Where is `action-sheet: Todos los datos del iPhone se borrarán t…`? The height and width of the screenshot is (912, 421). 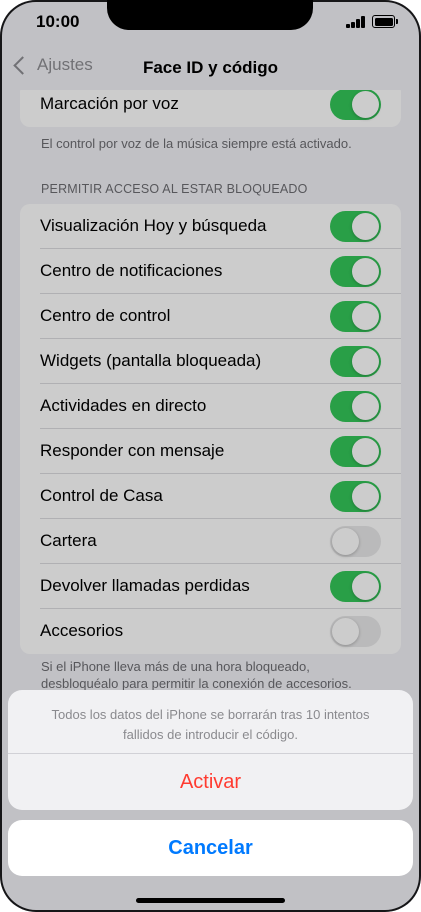
action-sheet: Todos los datos del iPhone se borrarán t… is located at coordinates (210, 750).